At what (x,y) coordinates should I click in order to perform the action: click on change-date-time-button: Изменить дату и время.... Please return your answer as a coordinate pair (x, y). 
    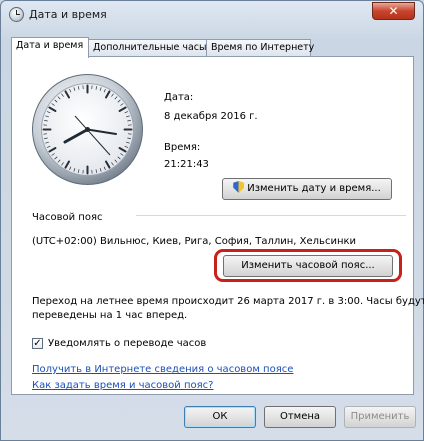
    Looking at the image, I should click on (307, 189).